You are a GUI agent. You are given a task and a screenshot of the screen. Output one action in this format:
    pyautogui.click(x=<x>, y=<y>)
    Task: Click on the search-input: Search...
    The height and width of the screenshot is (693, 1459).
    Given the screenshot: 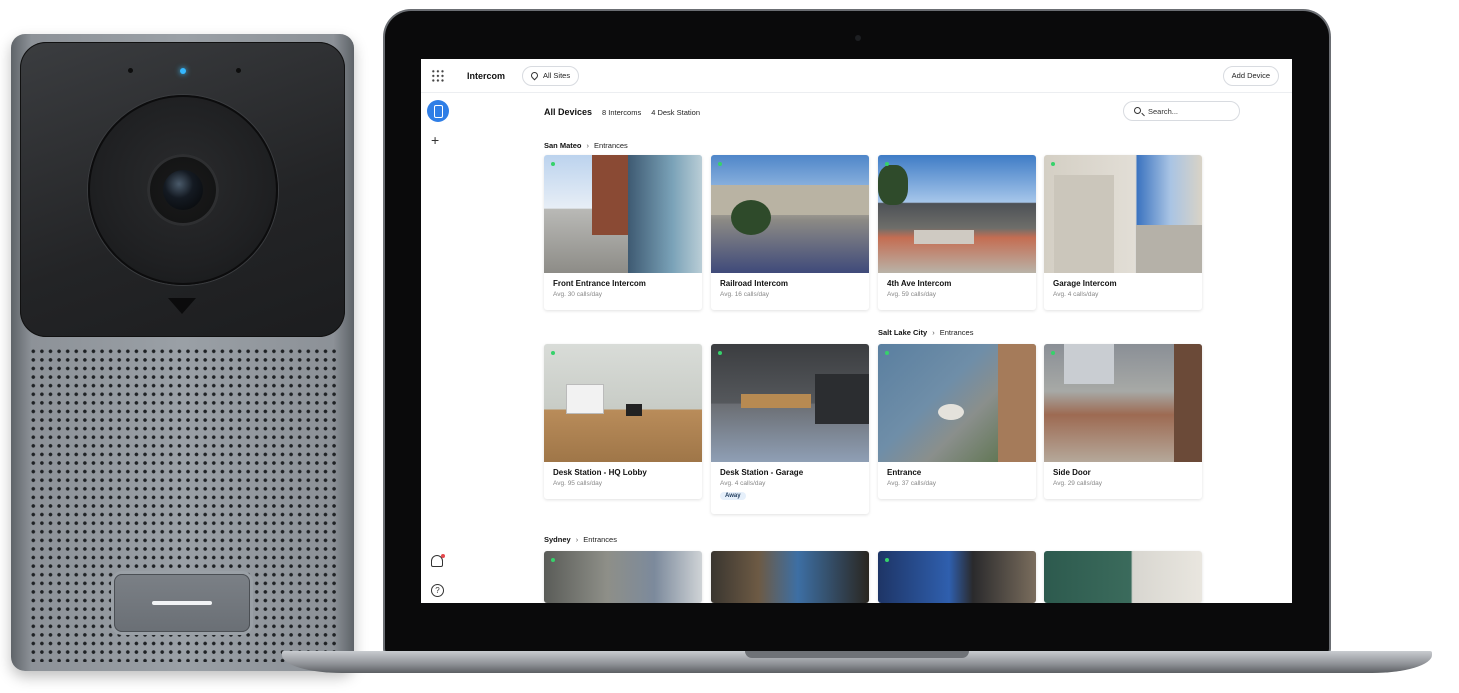 What is the action you would take?
    pyautogui.click(x=1181, y=111)
    